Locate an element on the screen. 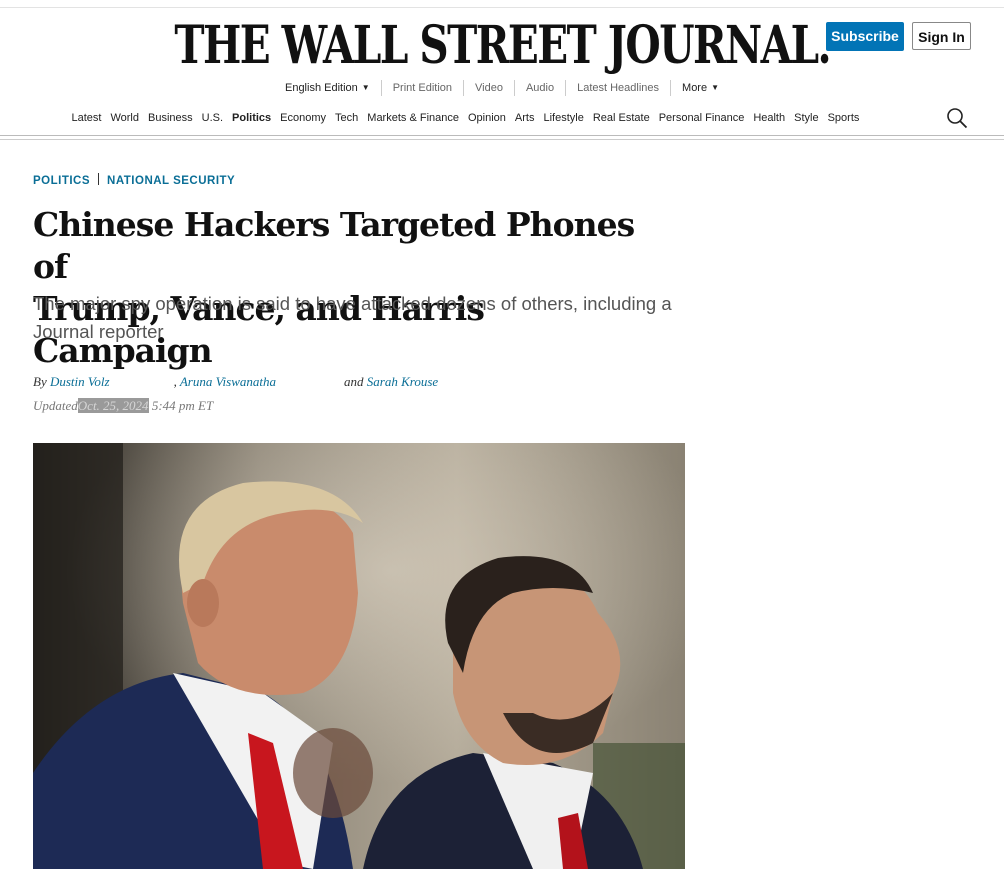 The image size is (1004, 869). article-categories: POLITICS NATIONAL SECURITY is located at coordinates (134, 180).